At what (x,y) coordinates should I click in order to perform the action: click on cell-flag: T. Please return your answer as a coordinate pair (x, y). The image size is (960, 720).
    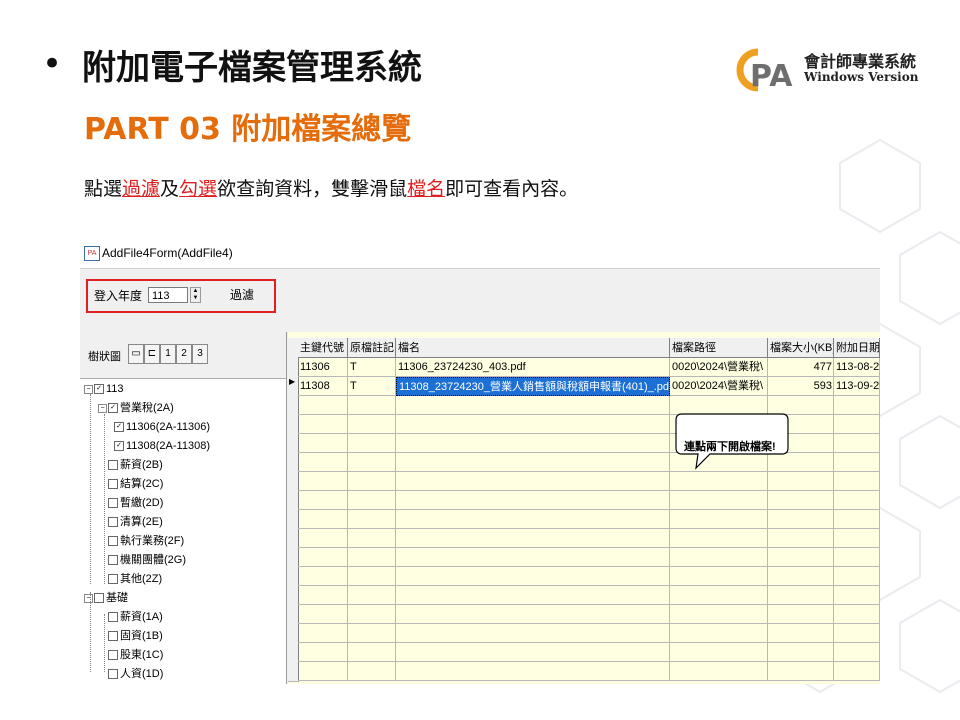
    Looking at the image, I should click on (372, 386).